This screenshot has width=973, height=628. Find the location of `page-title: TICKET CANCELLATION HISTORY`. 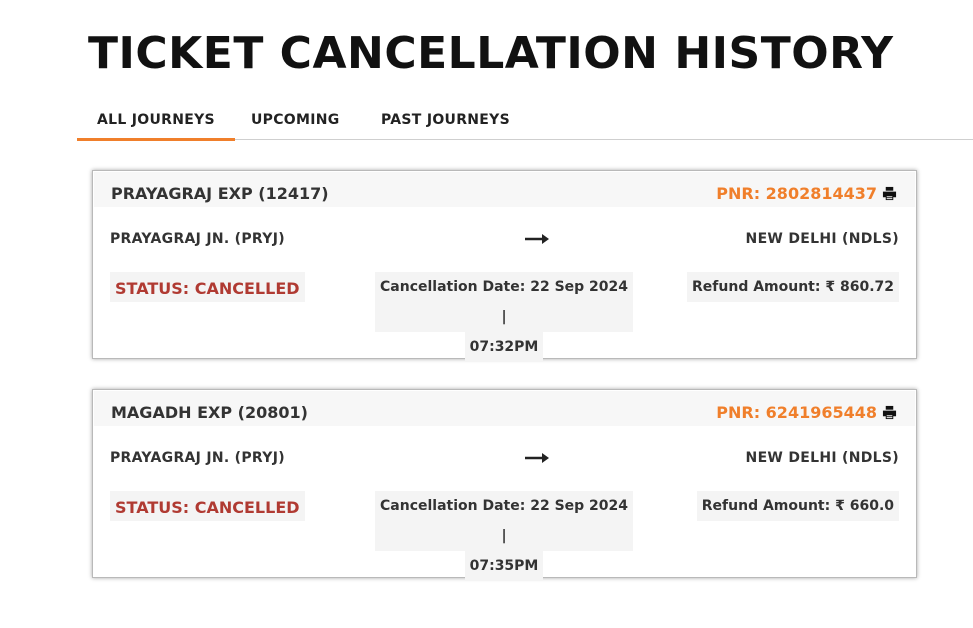

page-title: TICKET CANCELLATION HISTORY is located at coordinates (491, 53).